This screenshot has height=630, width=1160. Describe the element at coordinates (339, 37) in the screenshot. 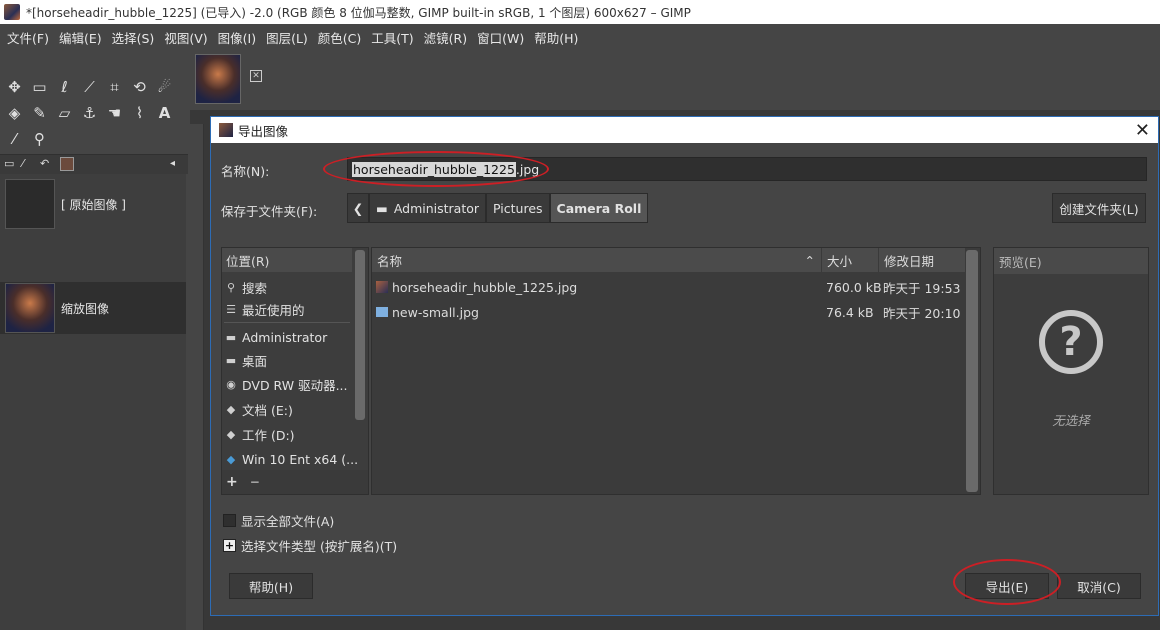

I see `menu-colors: 颜色(C)` at that location.